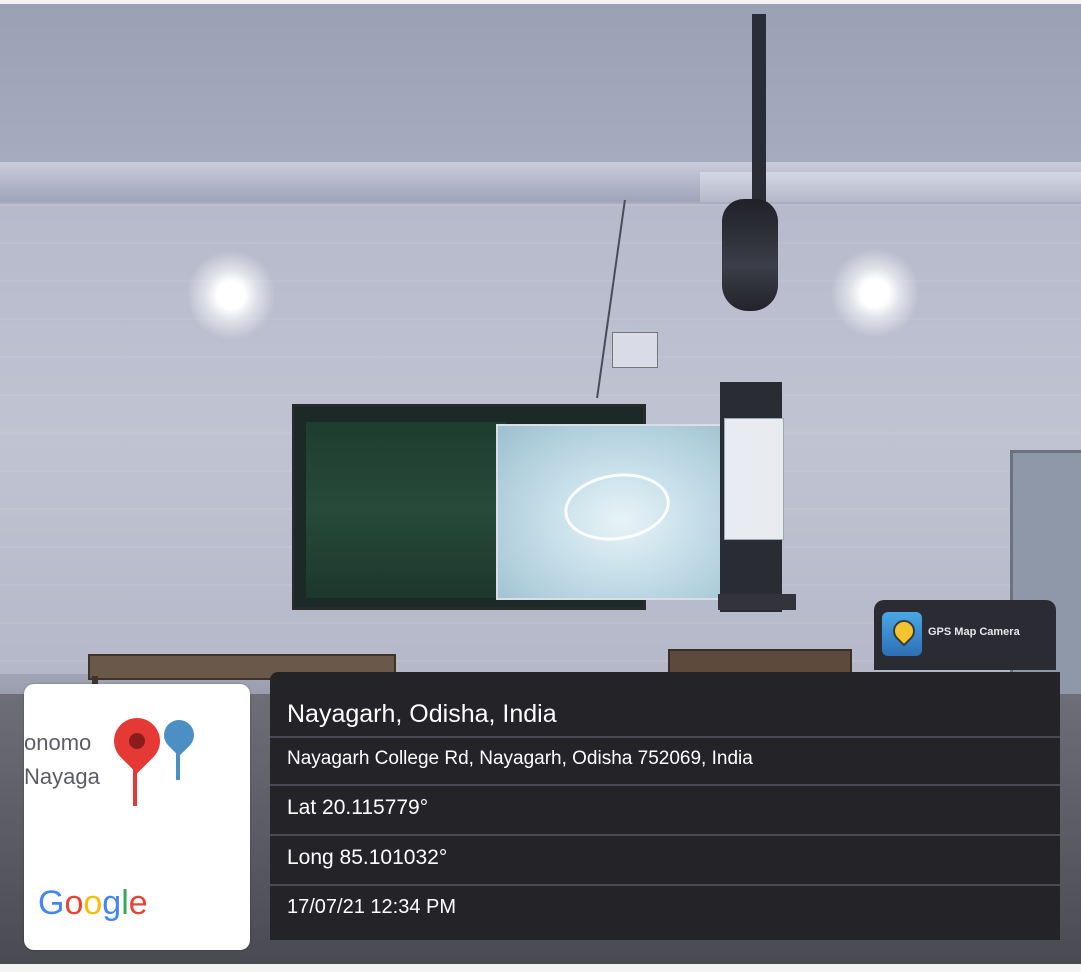 Image resolution: width=1081 pixels, height=972 pixels. I want to click on map-place-label: onomo, so click(58, 742).